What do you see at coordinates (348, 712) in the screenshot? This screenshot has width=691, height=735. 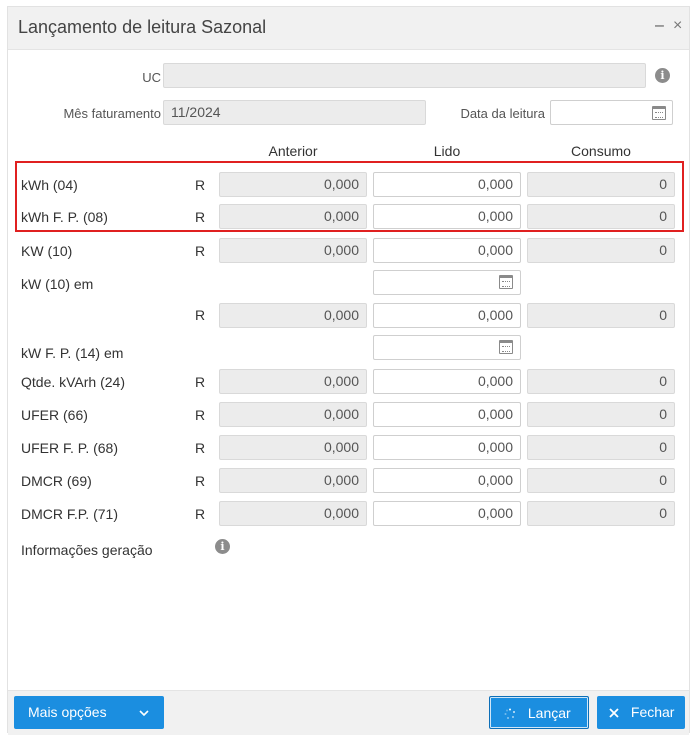 I see `dialog-footer: Mais opções Lançar Fechar` at bounding box center [348, 712].